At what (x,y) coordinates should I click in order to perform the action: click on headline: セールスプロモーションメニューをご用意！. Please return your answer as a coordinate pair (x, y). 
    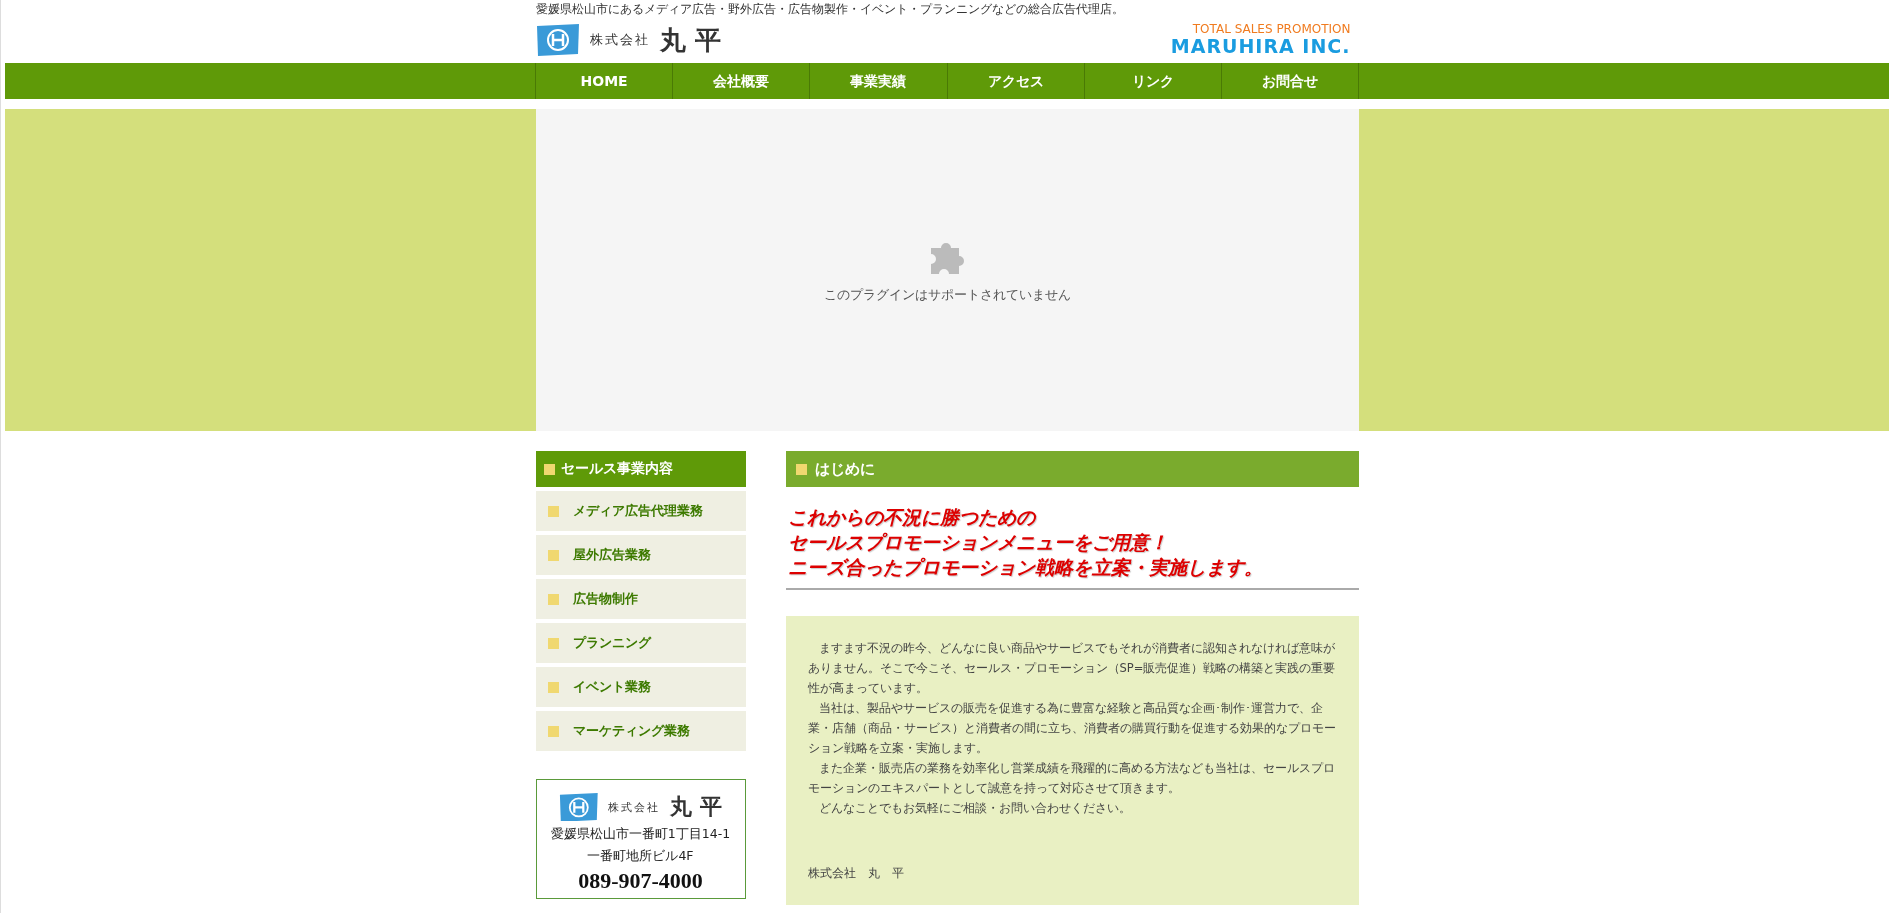
    Looking at the image, I should click on (978, 542).